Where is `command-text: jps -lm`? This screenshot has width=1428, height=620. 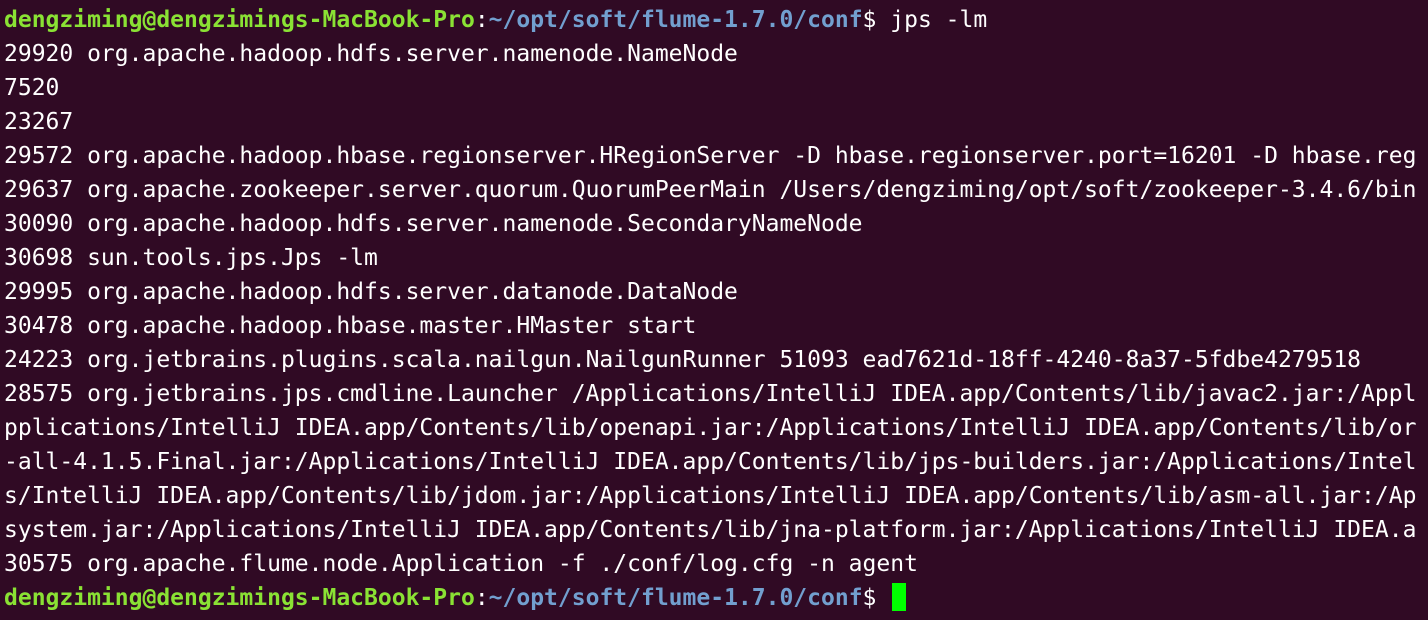 command-text: jps -lm is located at coordinates (939, 20).